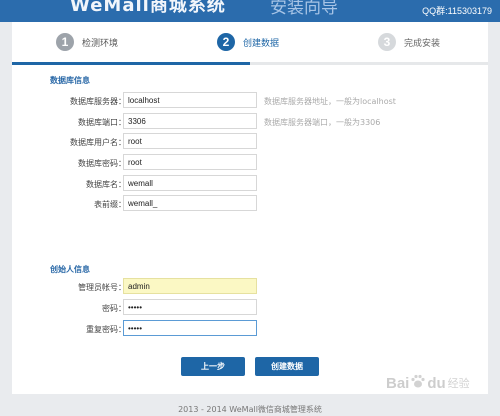 This screenshot has height=416, width=500. I want to click on admin-password-input, so click(190, 307).